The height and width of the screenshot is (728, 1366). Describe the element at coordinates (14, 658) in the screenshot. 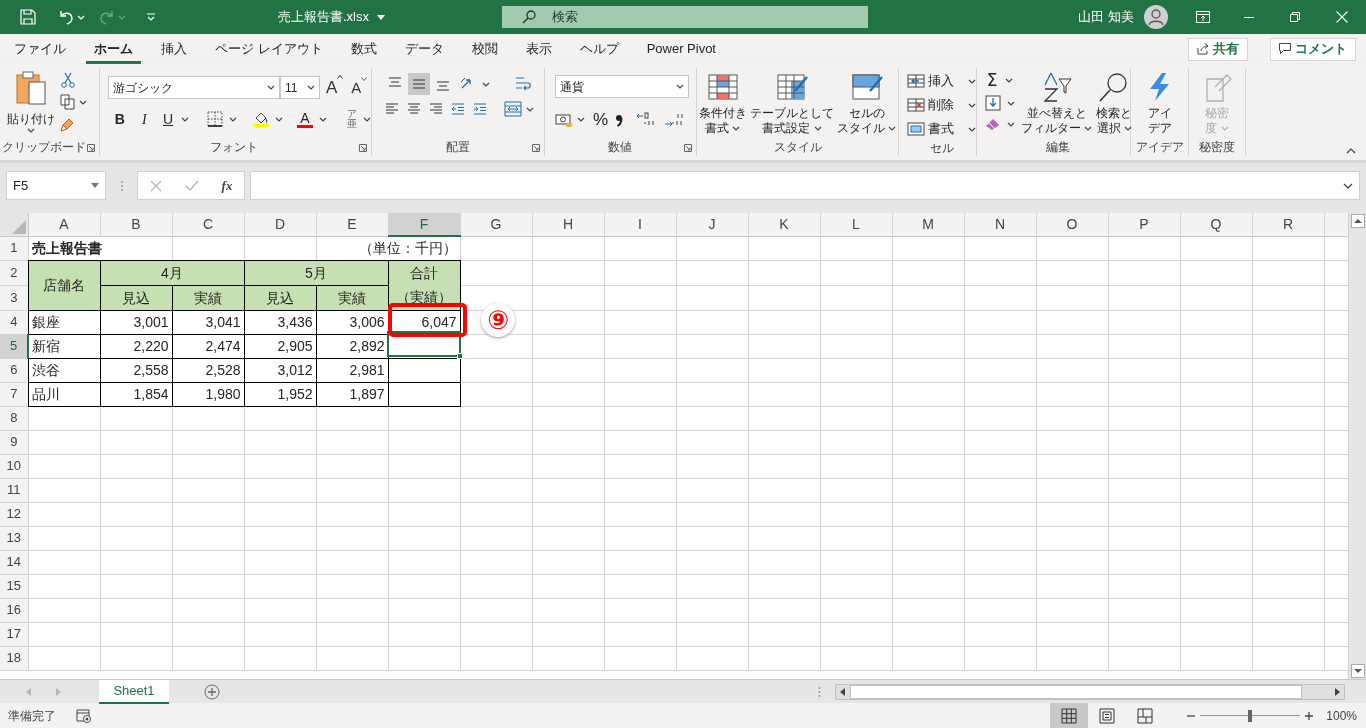

I see `row-header: 18` at that location.